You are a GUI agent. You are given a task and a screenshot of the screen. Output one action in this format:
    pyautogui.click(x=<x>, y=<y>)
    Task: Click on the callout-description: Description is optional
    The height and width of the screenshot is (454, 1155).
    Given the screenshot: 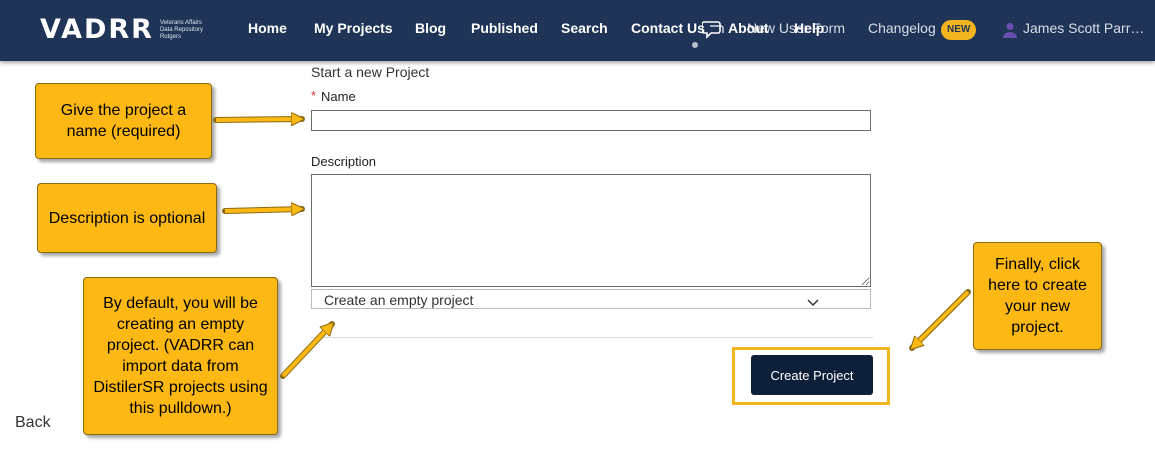 What is the action you would take?
    pyautogui.click(x=127, y=218)
    